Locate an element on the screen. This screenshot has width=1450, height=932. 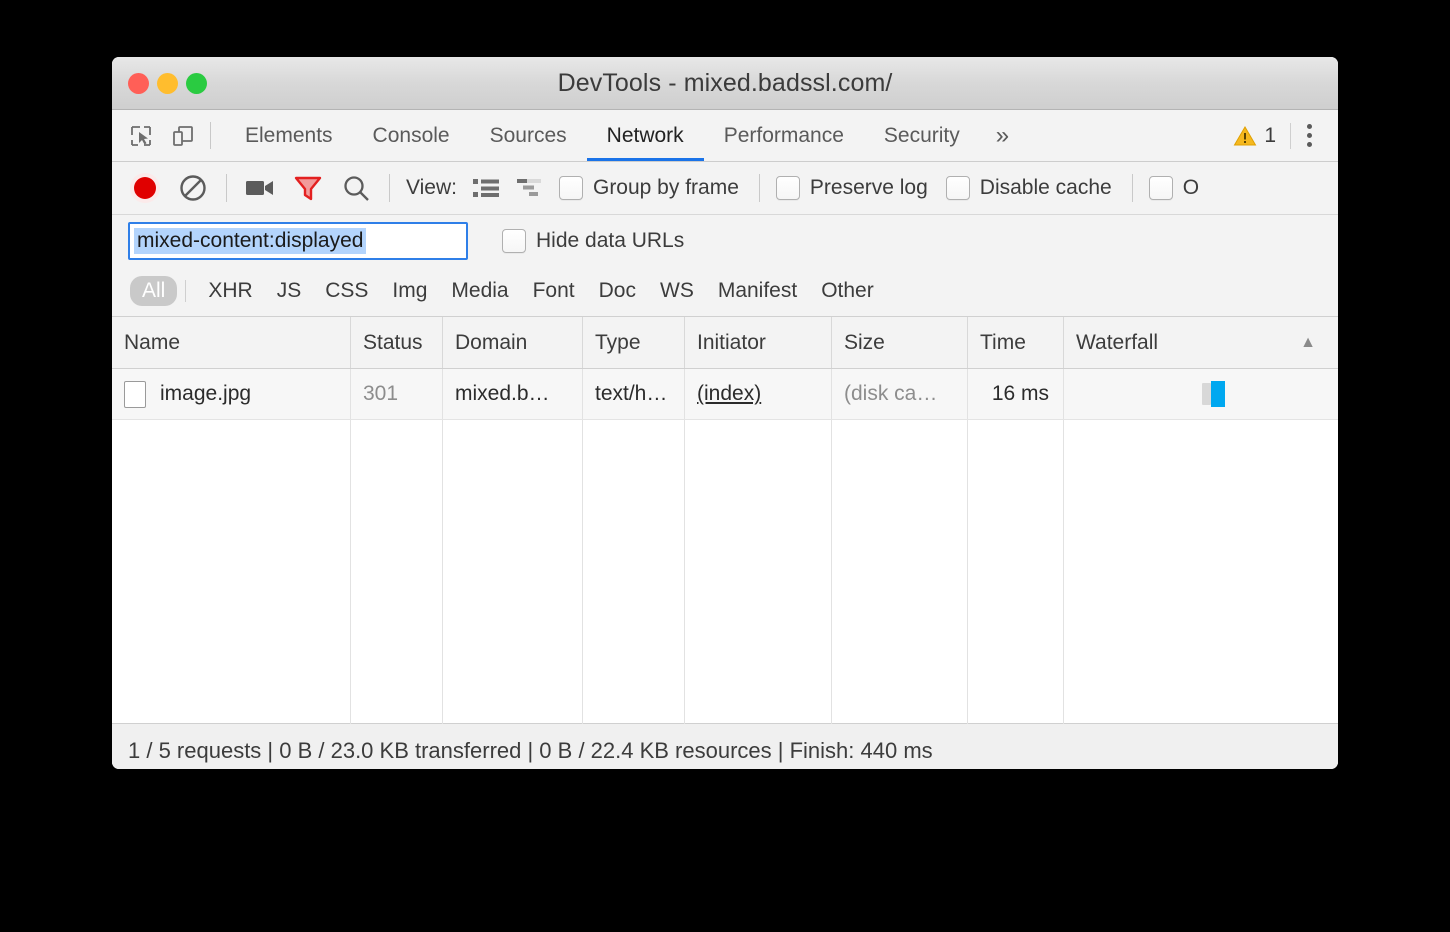
type-filter-media: Media is located at coordinates (479, 291).